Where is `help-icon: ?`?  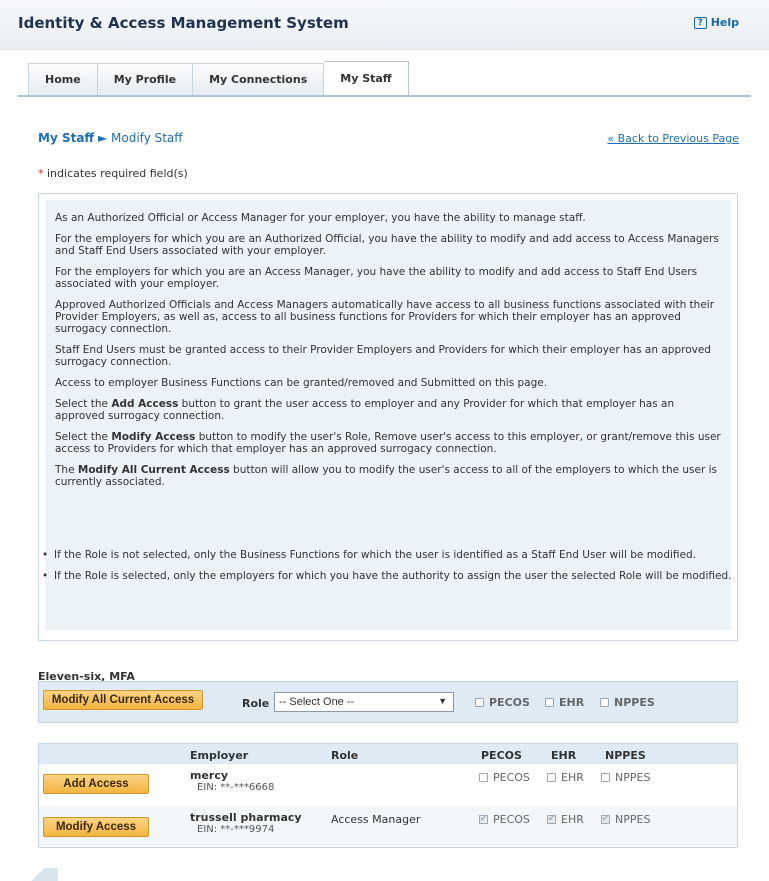 help-icon: ? is located at coordinates (700, 22).